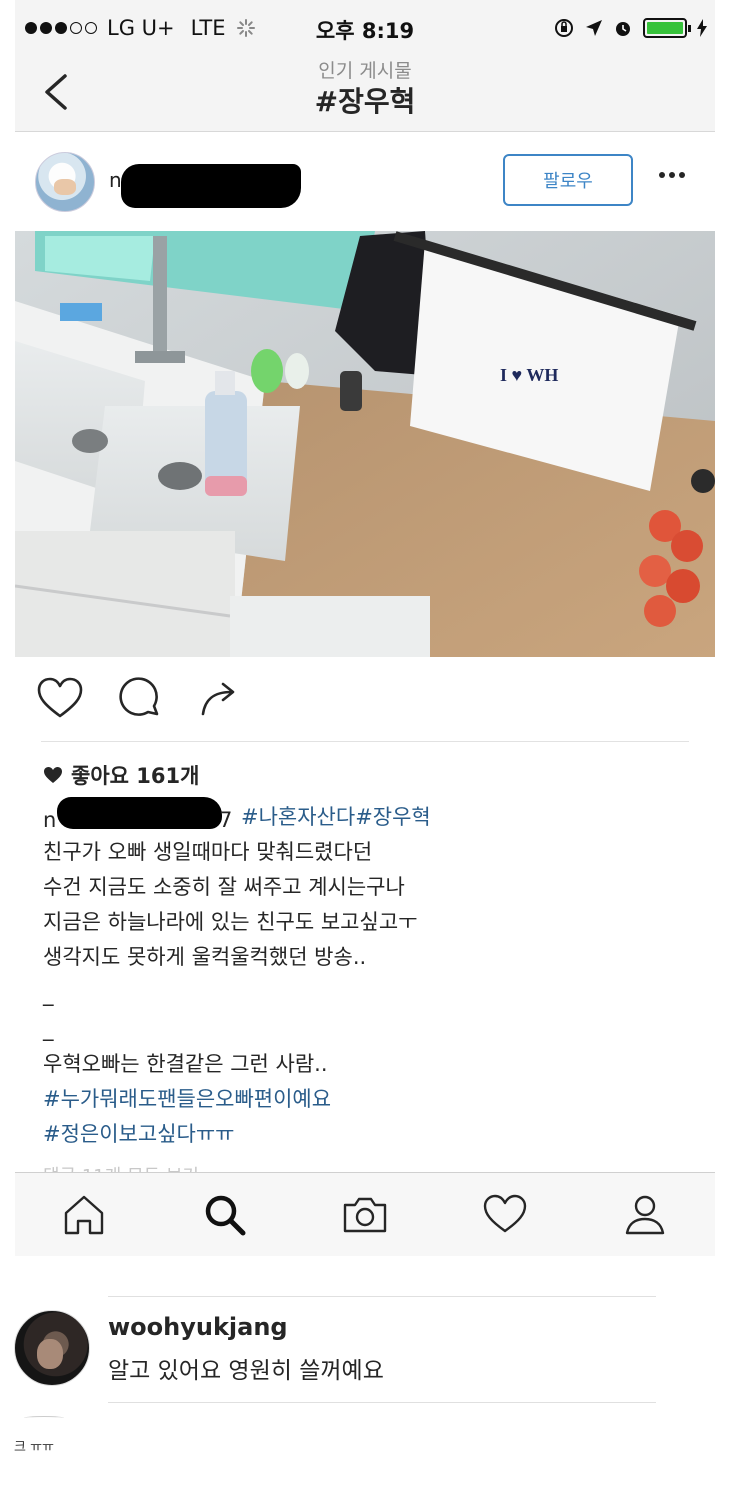  What do you see at coordinates (53, 775) in the screenshot?
I see `heart-filled-icon` at bounding box center [53, 775].